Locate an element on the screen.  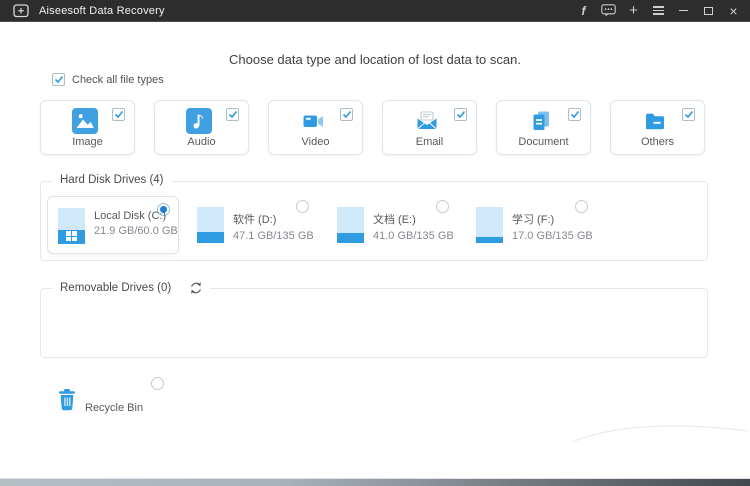
file-type-label: Video is located at coordinates (315, 142).